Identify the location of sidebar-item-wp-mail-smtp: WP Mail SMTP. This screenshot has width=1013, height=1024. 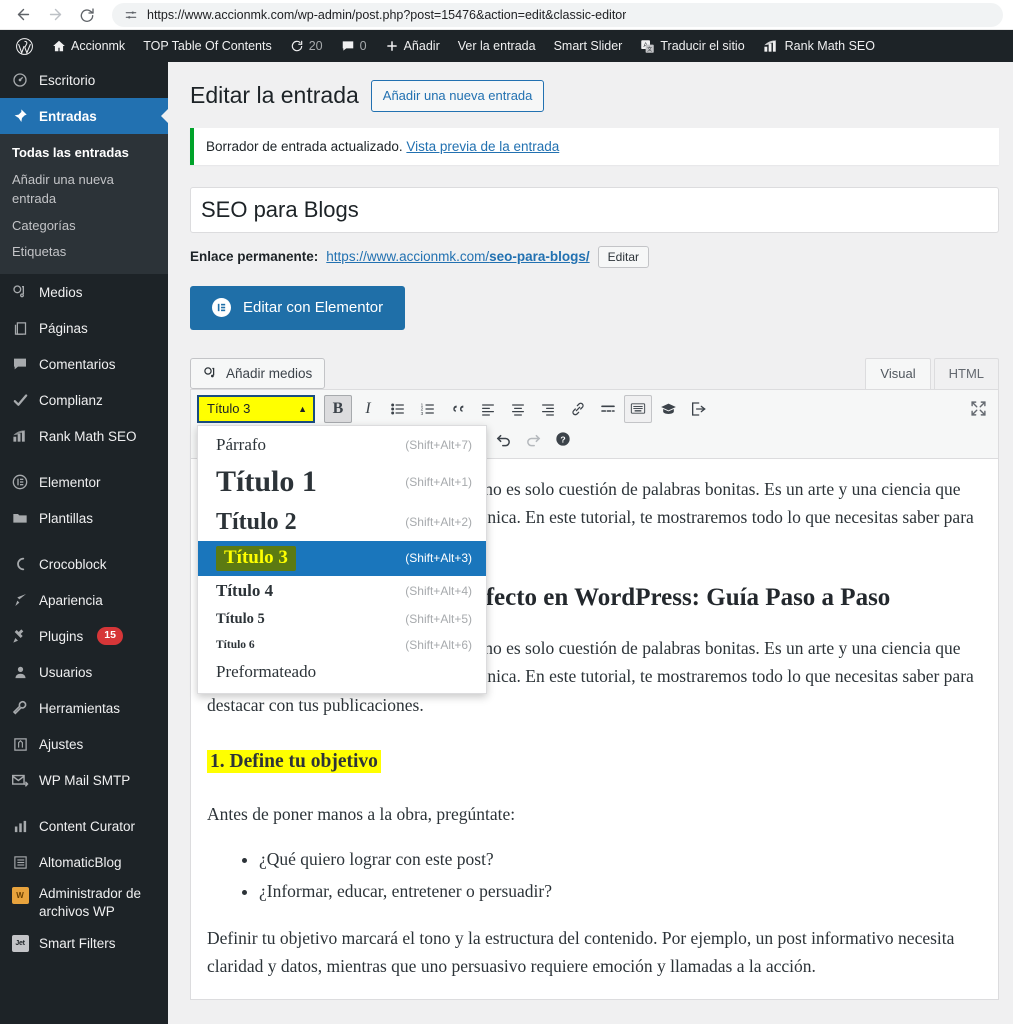
(84, 780).